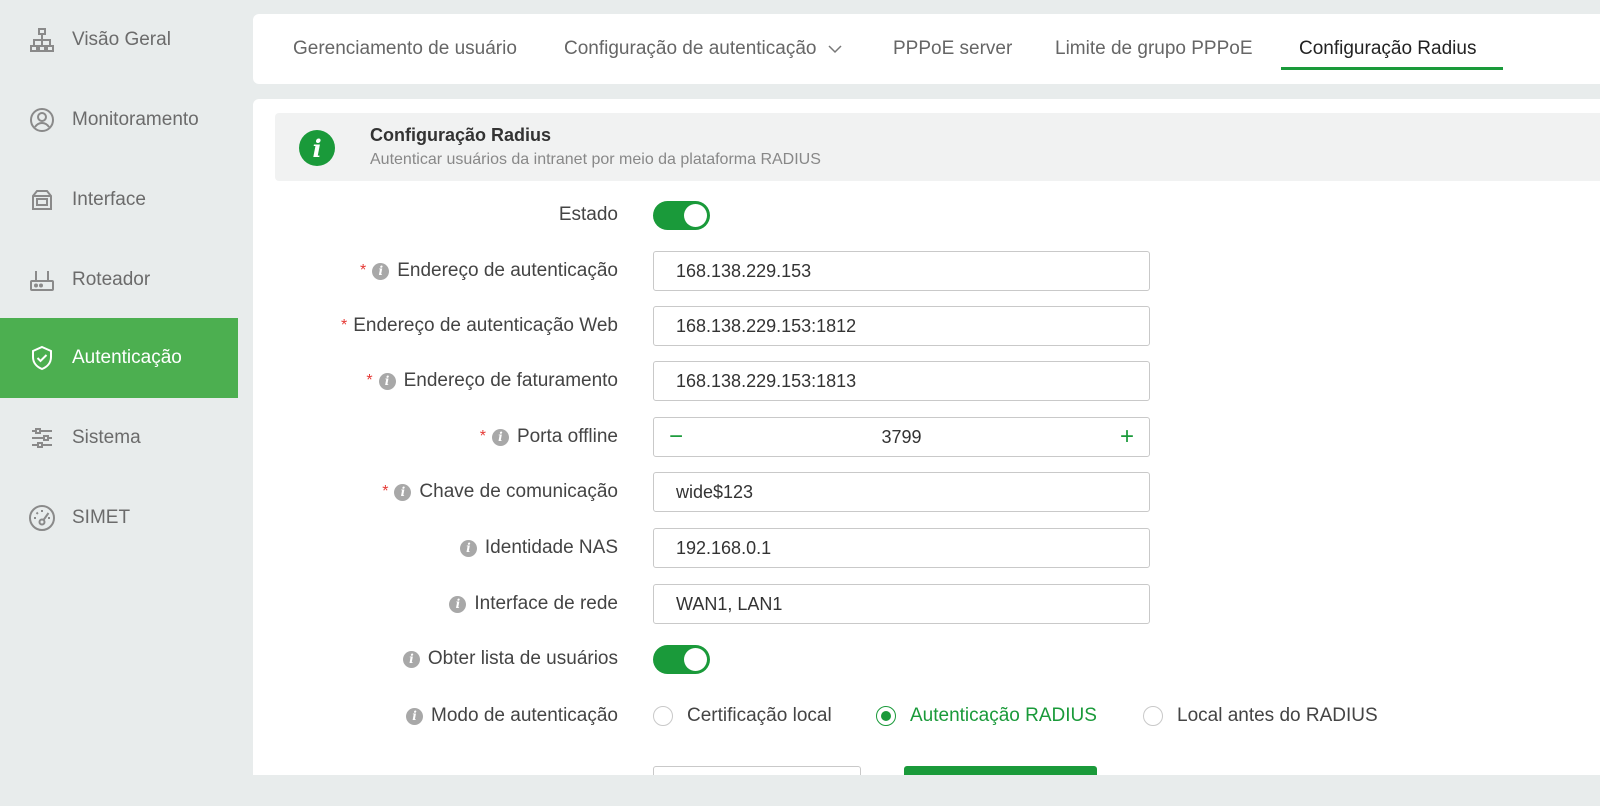 Image resolution: width=1600 pixels, height=806 pixels. I want to click on offline-port-stepper: − 3799 +, so click(901, 437).